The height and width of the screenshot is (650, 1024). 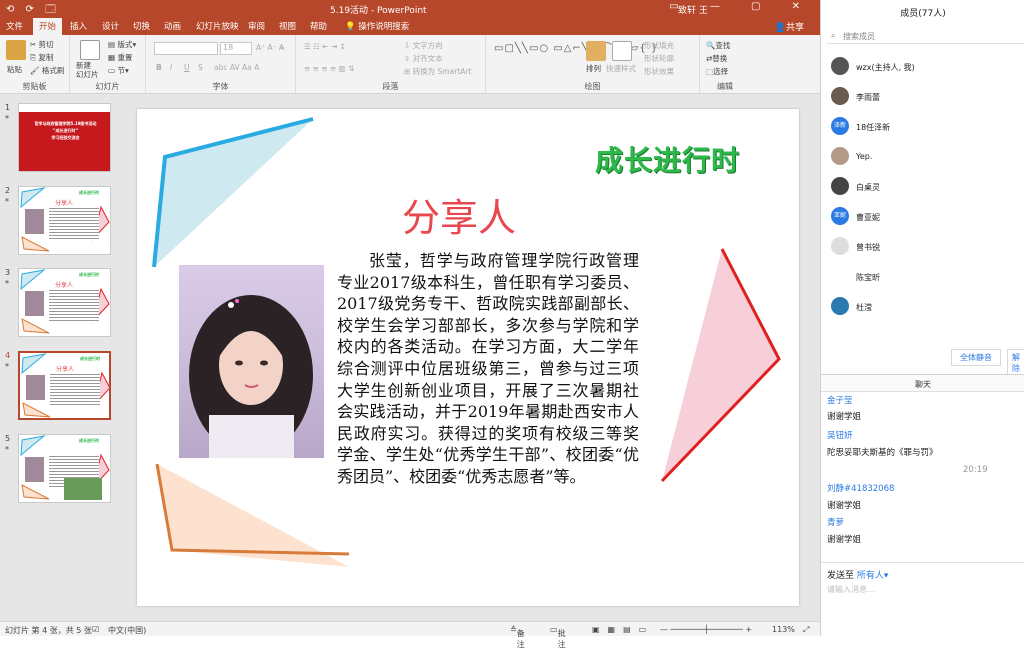 I want to click on replace-button: ⇄替换, so click(x=716, y=58).